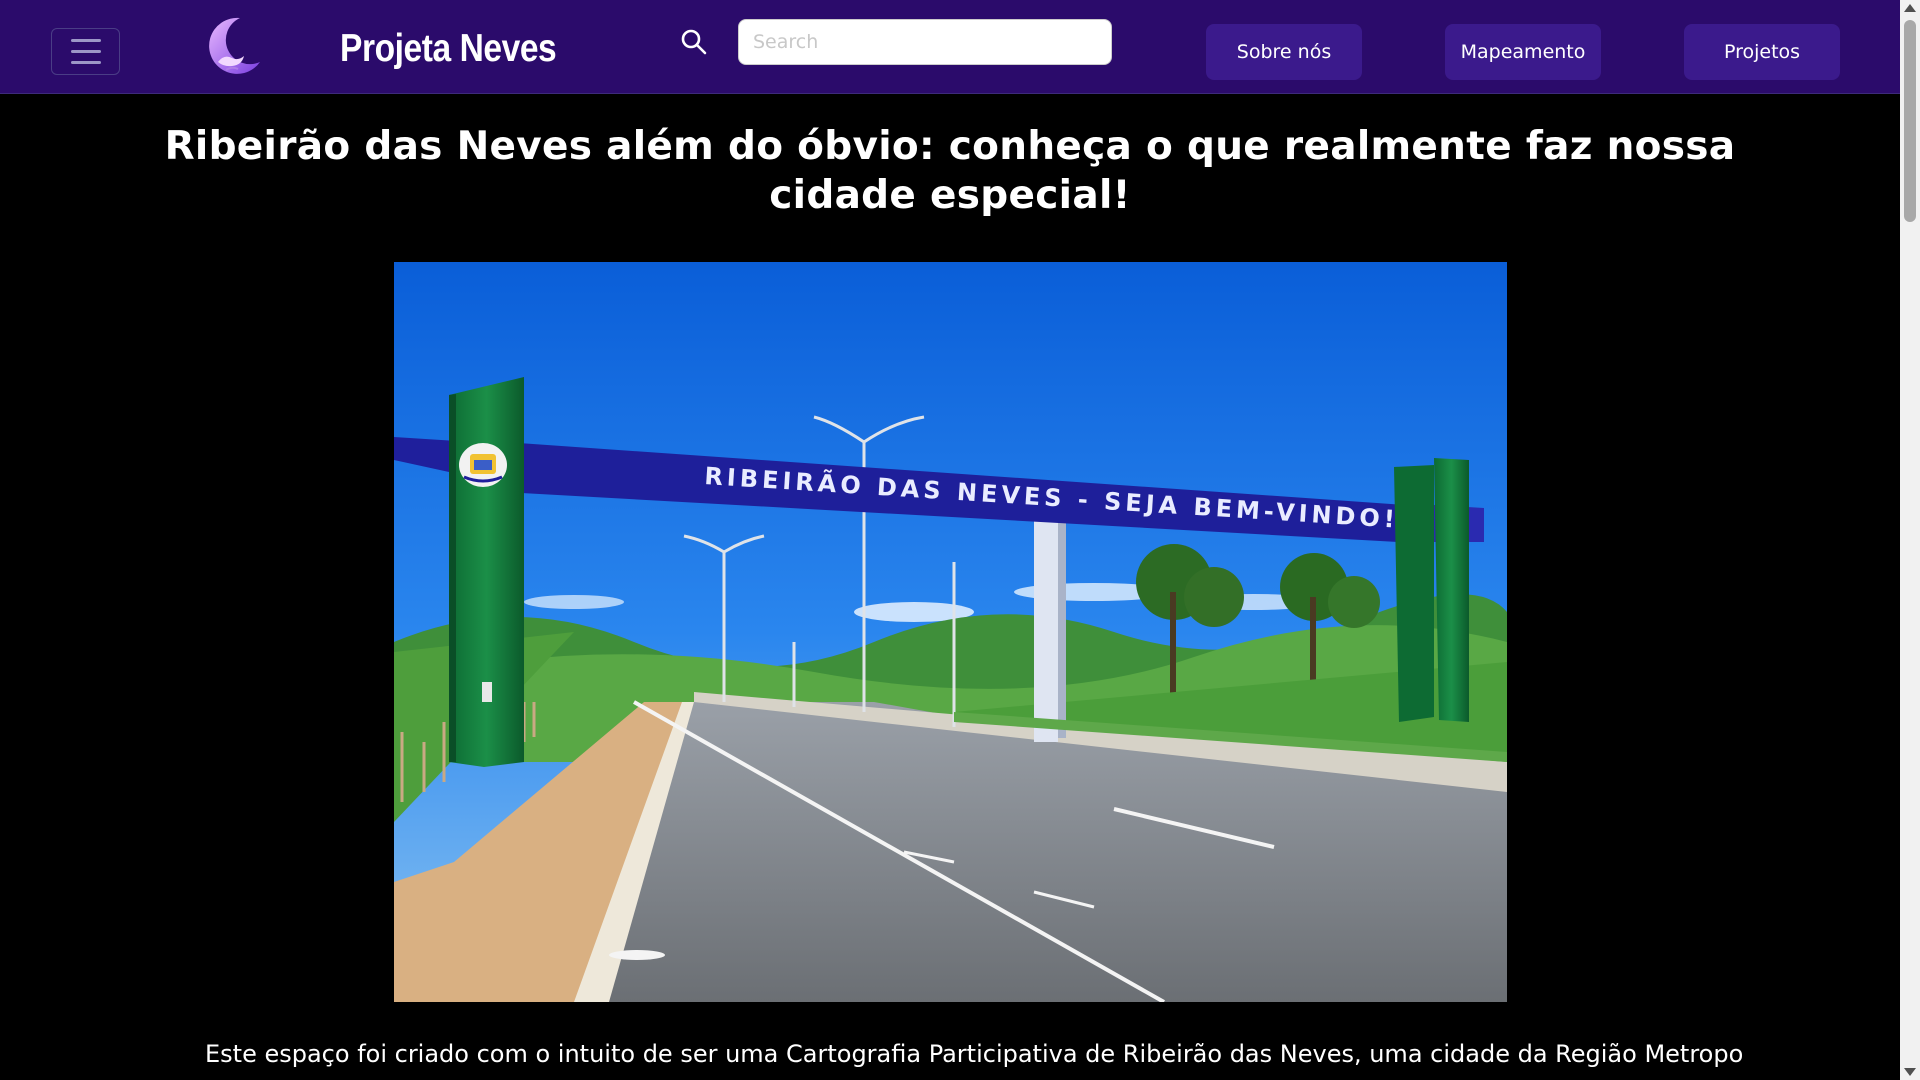 This screenshot has height=1080, width=1920. What do you see at coordinates (1910, 121) in the screenshot?
I see `scroll-thumb` at bounding box center [1910, 121].